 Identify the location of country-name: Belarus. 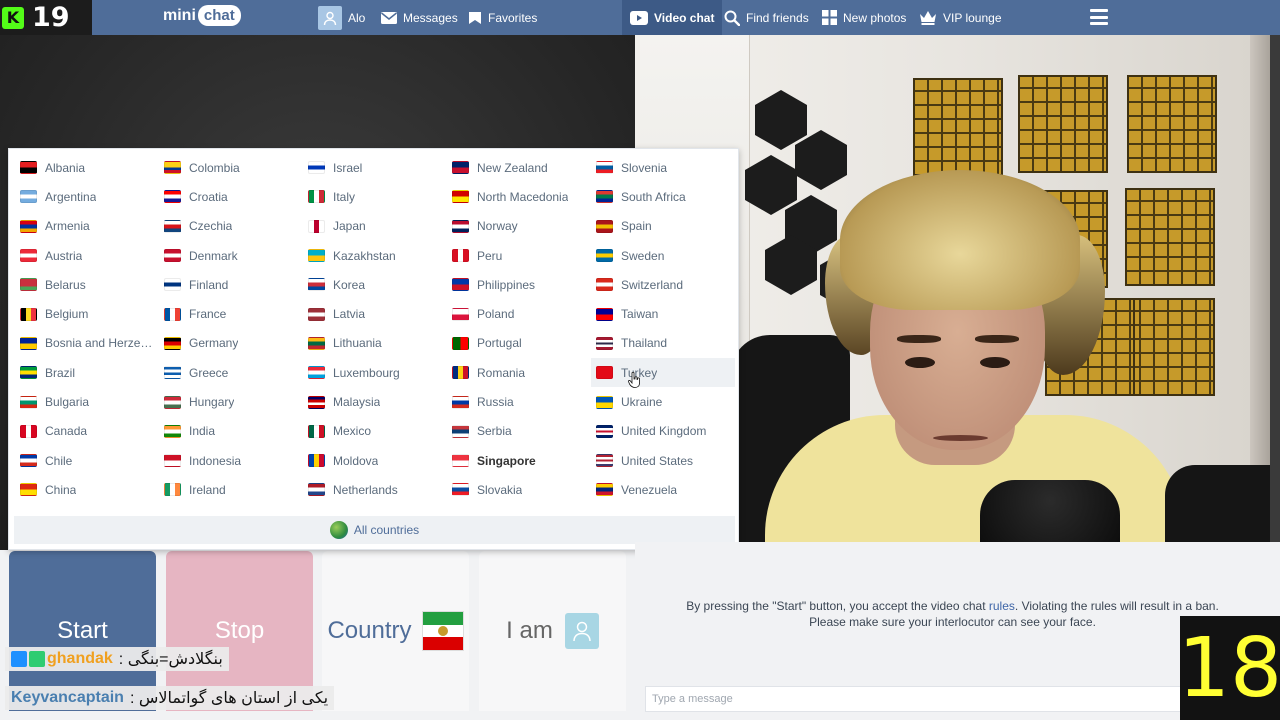
(65, 284).